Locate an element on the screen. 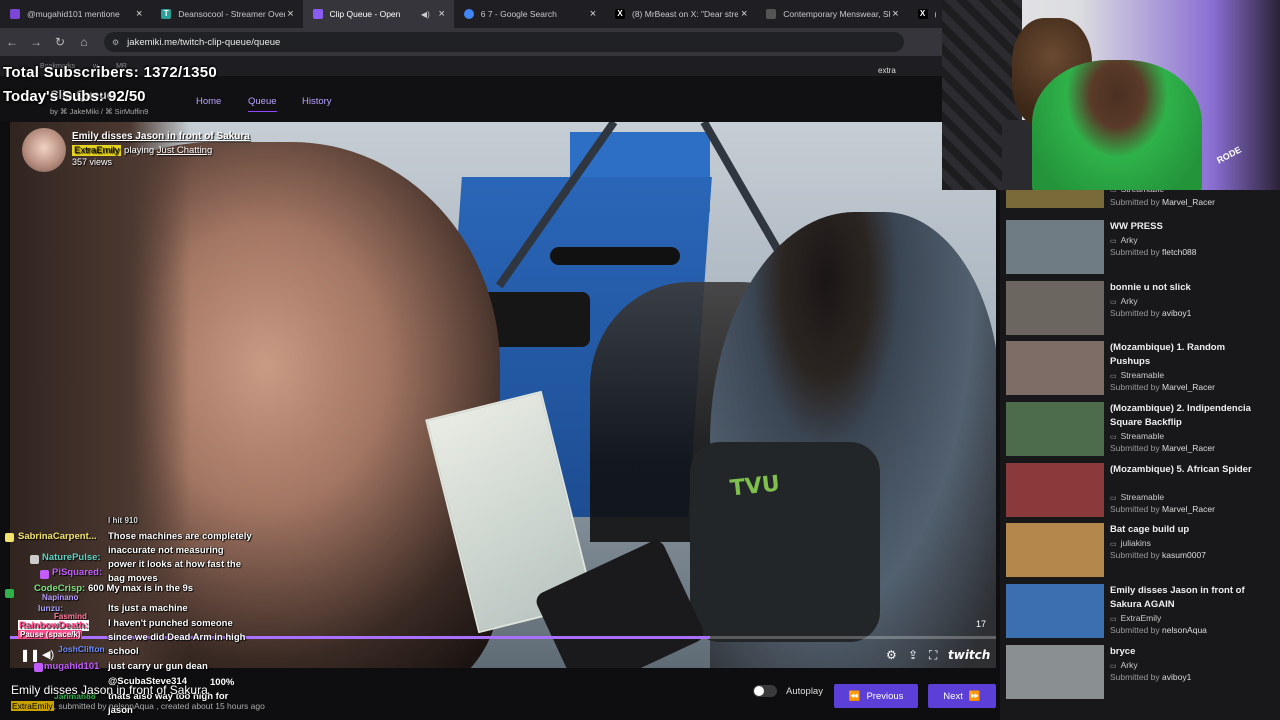 This screenshot has height=720, width=1280. home-icon: ⌂ is located at coordinates (84, 42).